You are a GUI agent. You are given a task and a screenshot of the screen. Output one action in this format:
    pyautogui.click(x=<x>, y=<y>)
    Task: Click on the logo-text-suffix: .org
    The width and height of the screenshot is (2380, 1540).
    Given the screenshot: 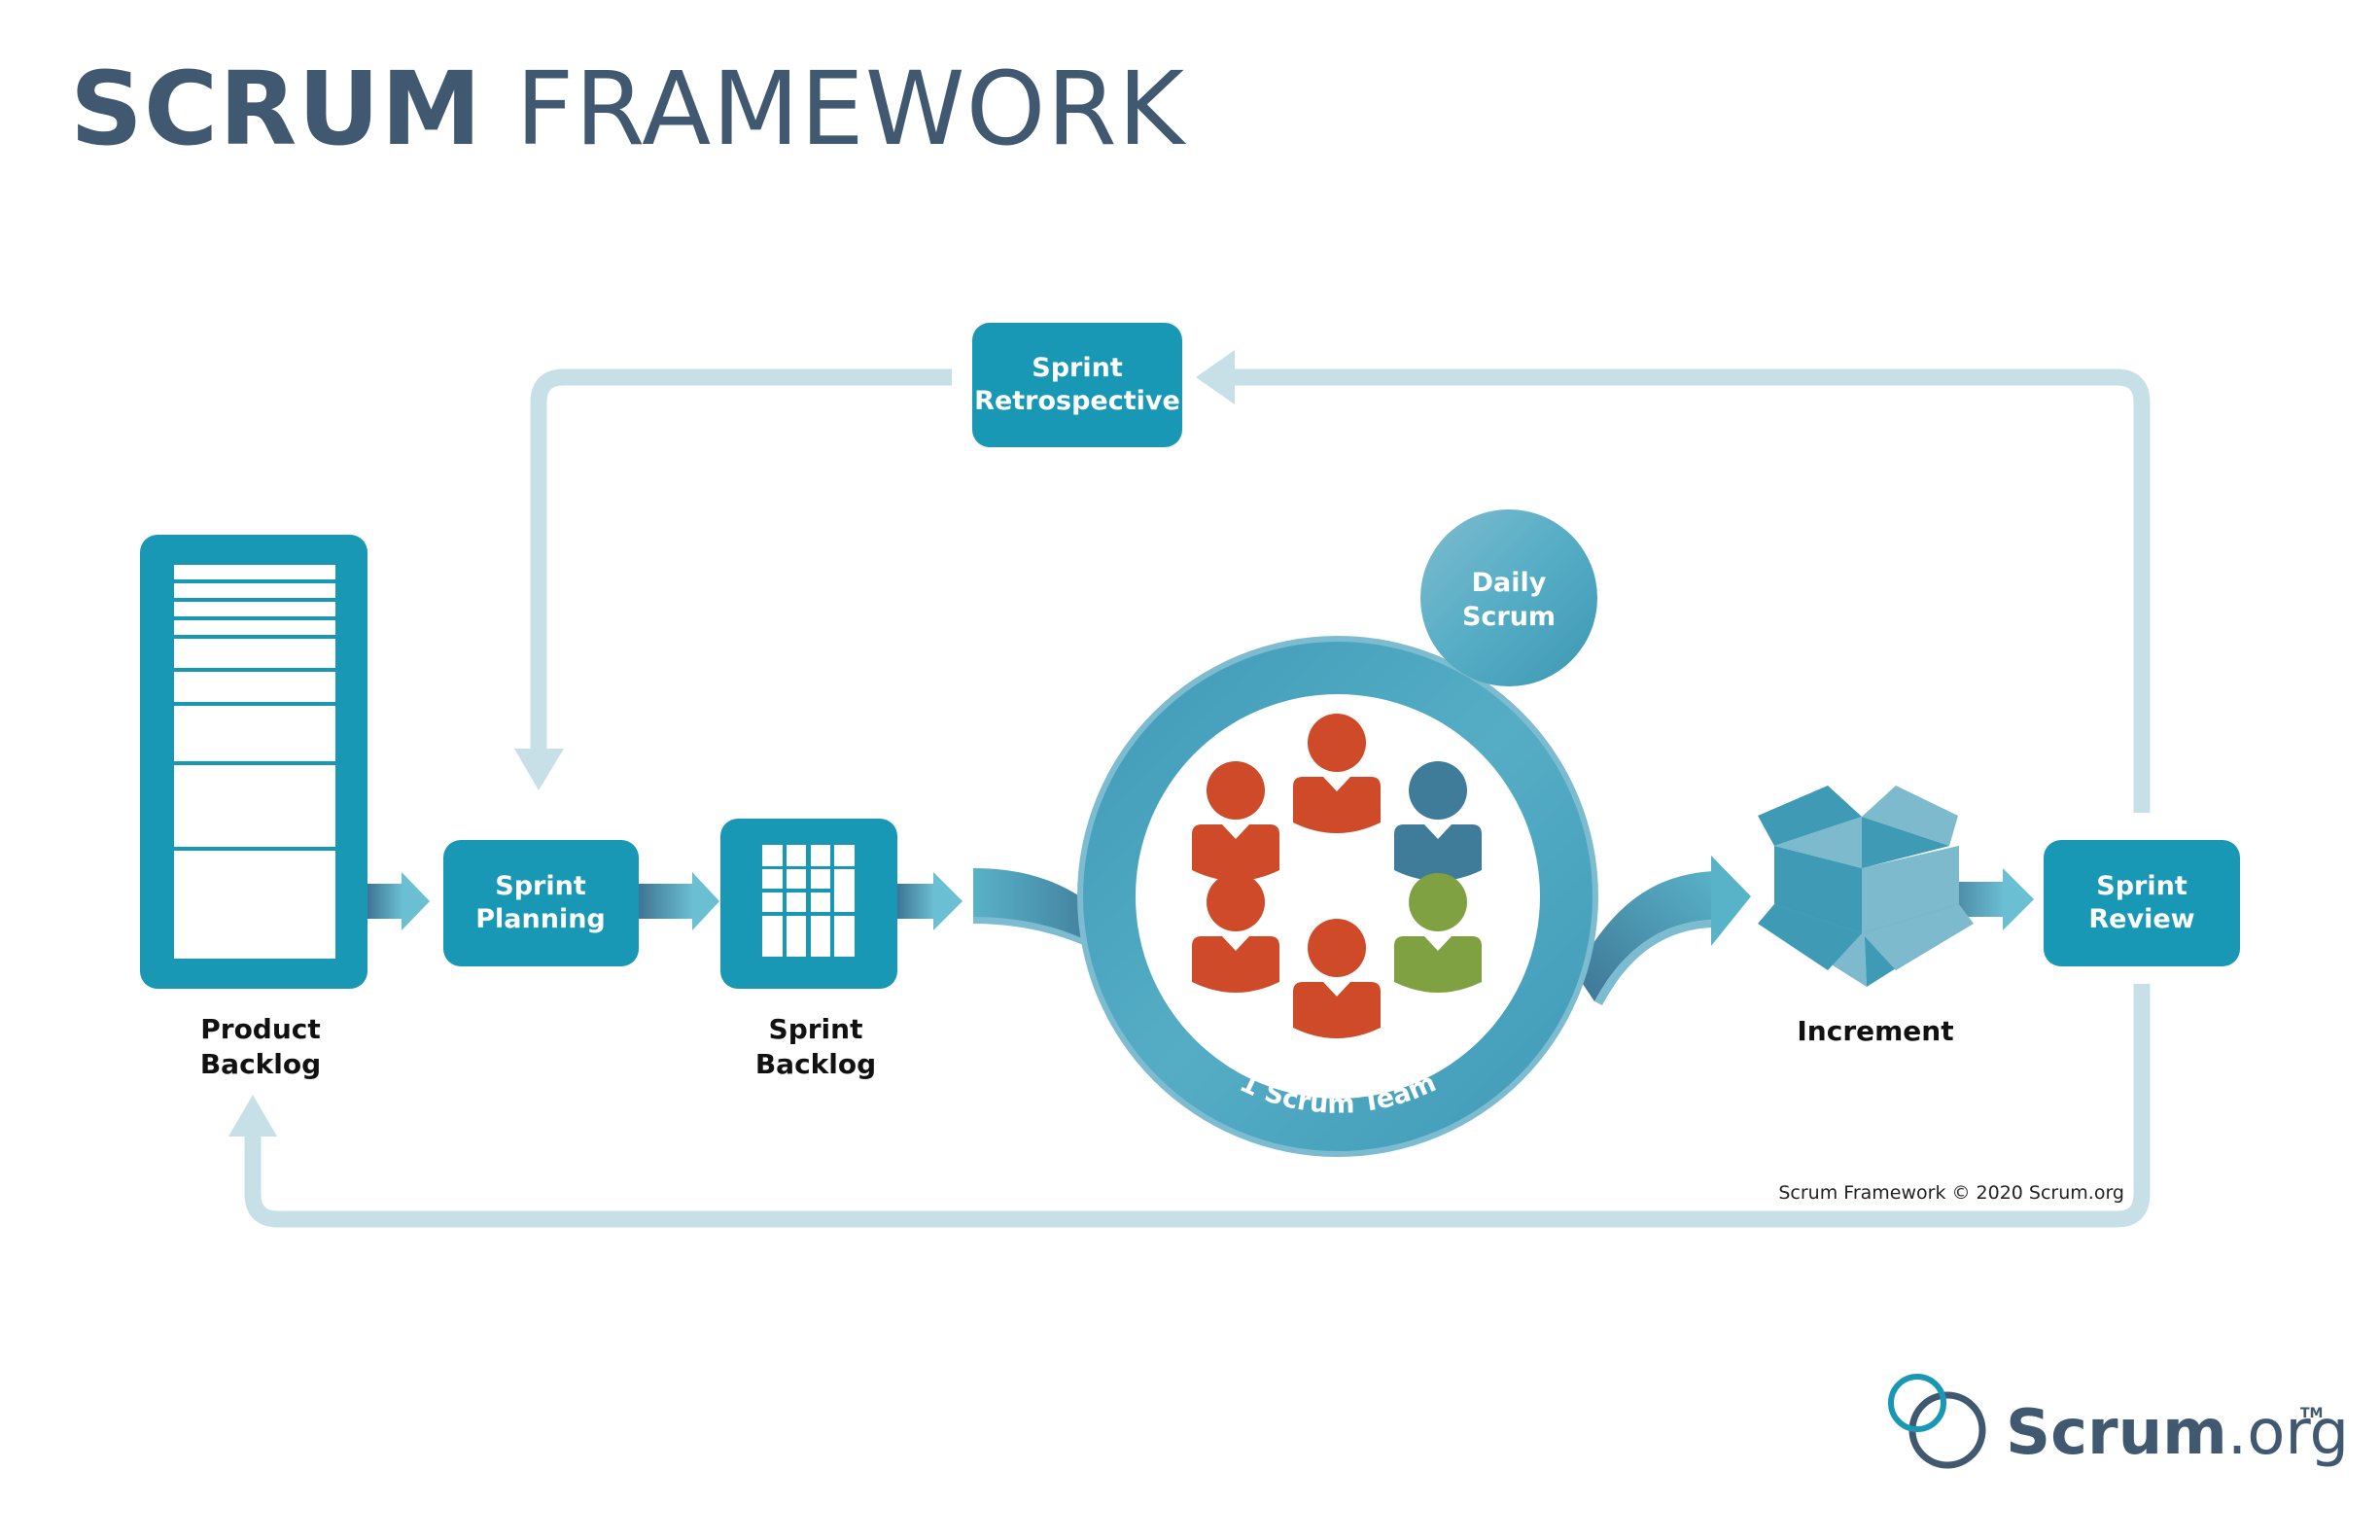 What is the action you would take?
    pyautogui.click(x=2288, y=1433)
    